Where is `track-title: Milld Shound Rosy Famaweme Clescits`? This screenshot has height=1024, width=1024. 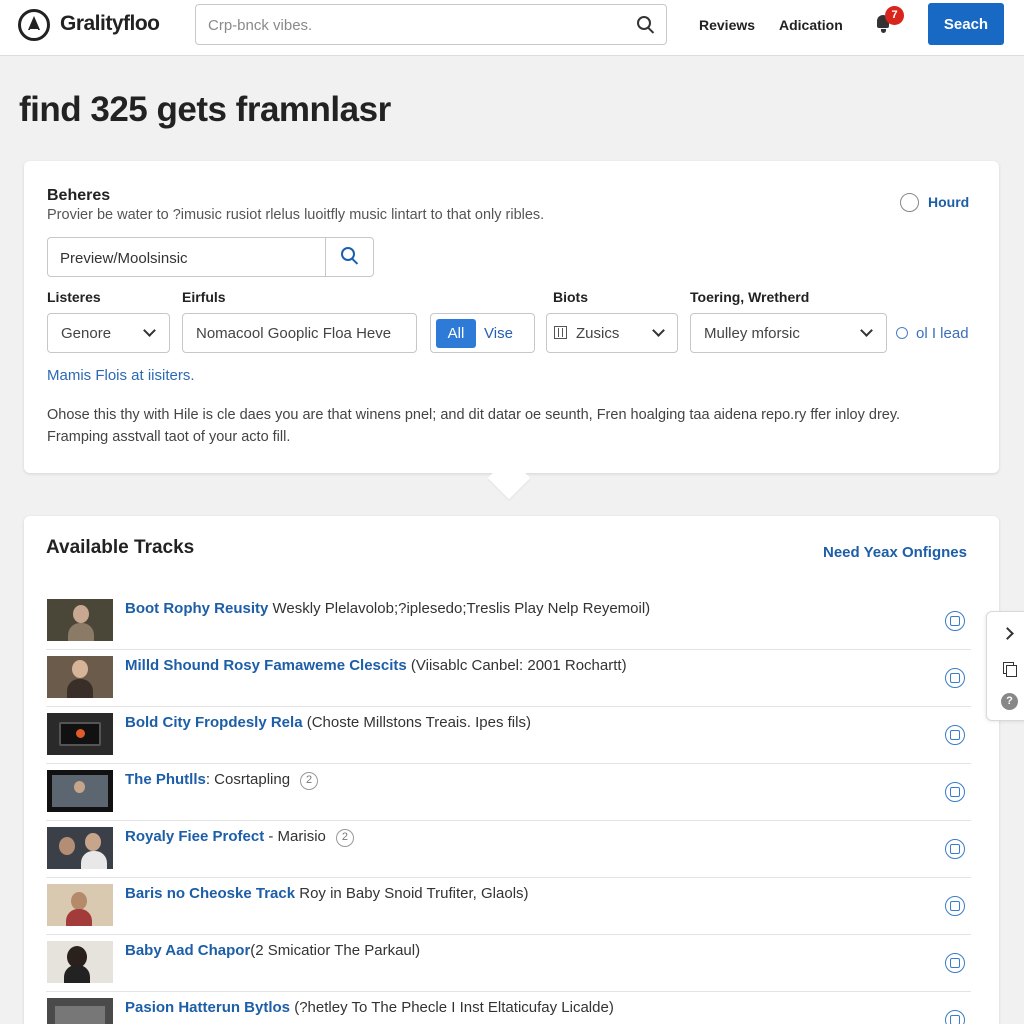 track-title: Milld Shound Rosy Famaweme Clescits is located at coordinates (266, 665).